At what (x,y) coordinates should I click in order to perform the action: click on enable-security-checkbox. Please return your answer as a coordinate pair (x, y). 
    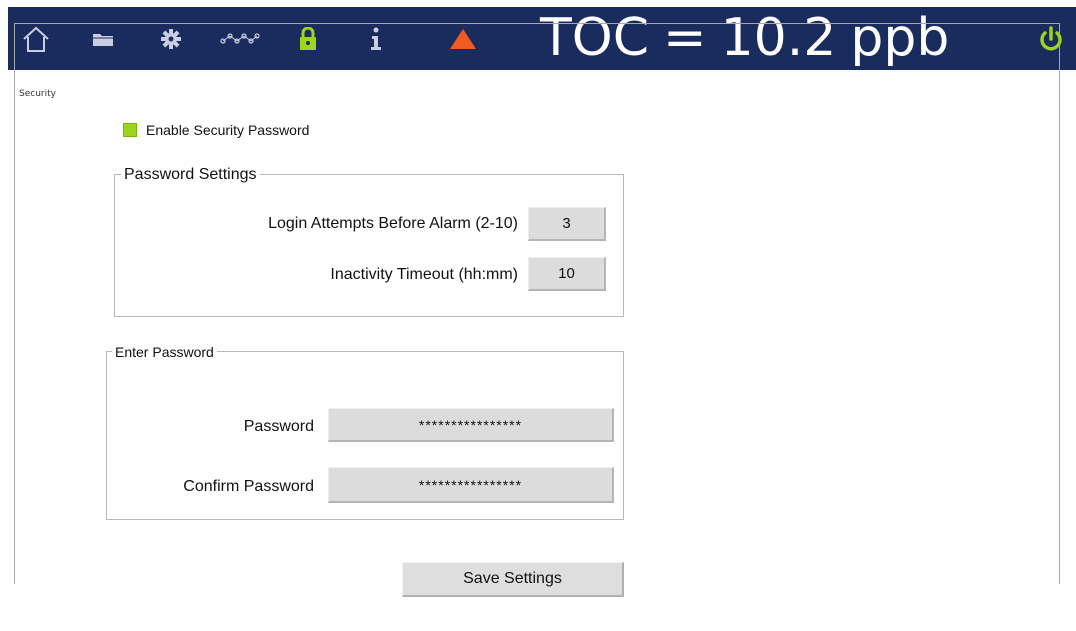
    Looking at the image, I should click on (130, 130).